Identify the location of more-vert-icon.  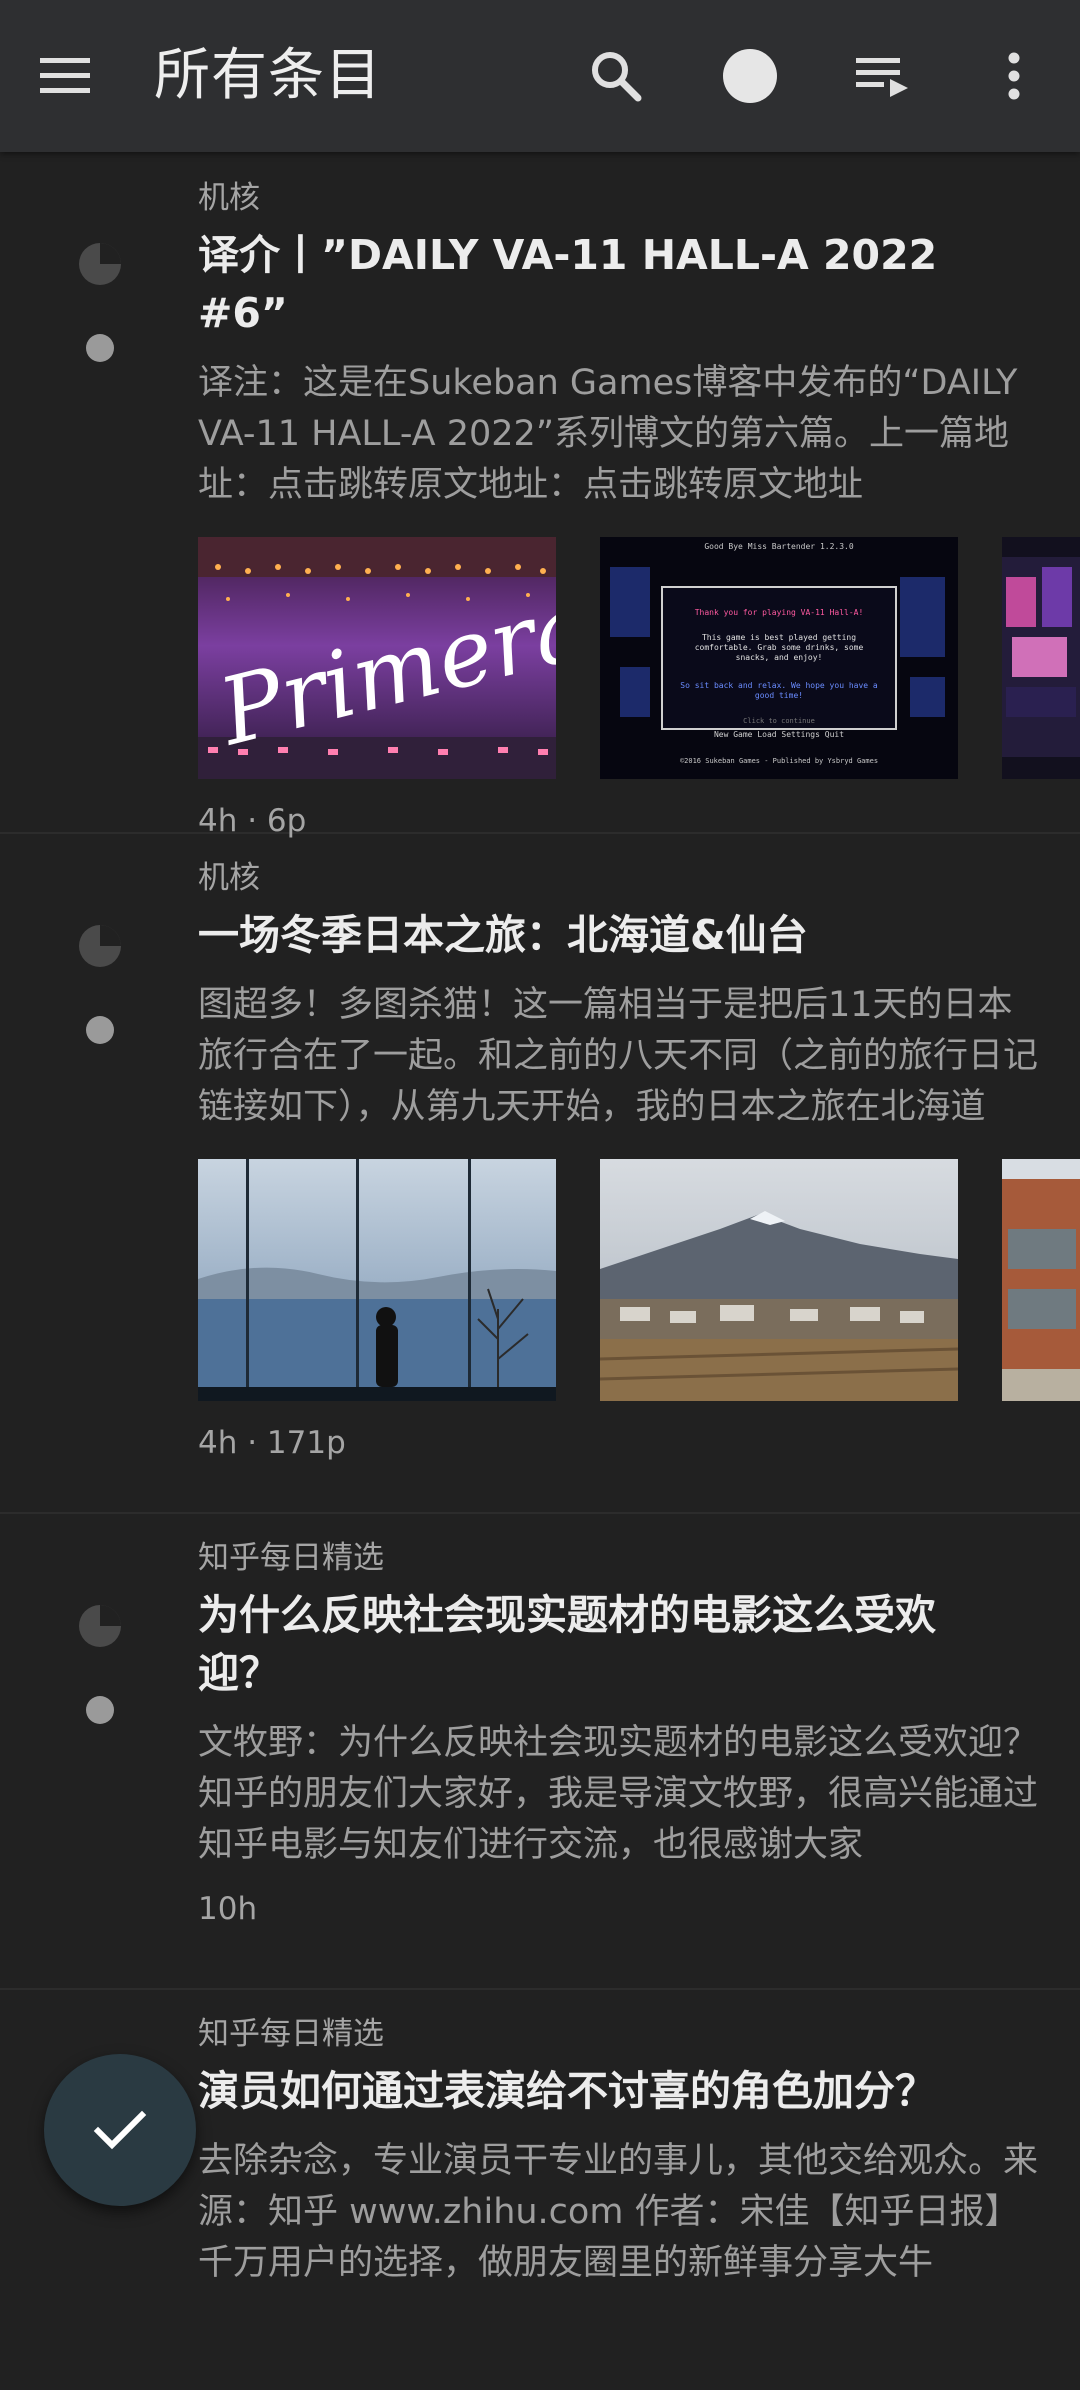
(1014, 76).